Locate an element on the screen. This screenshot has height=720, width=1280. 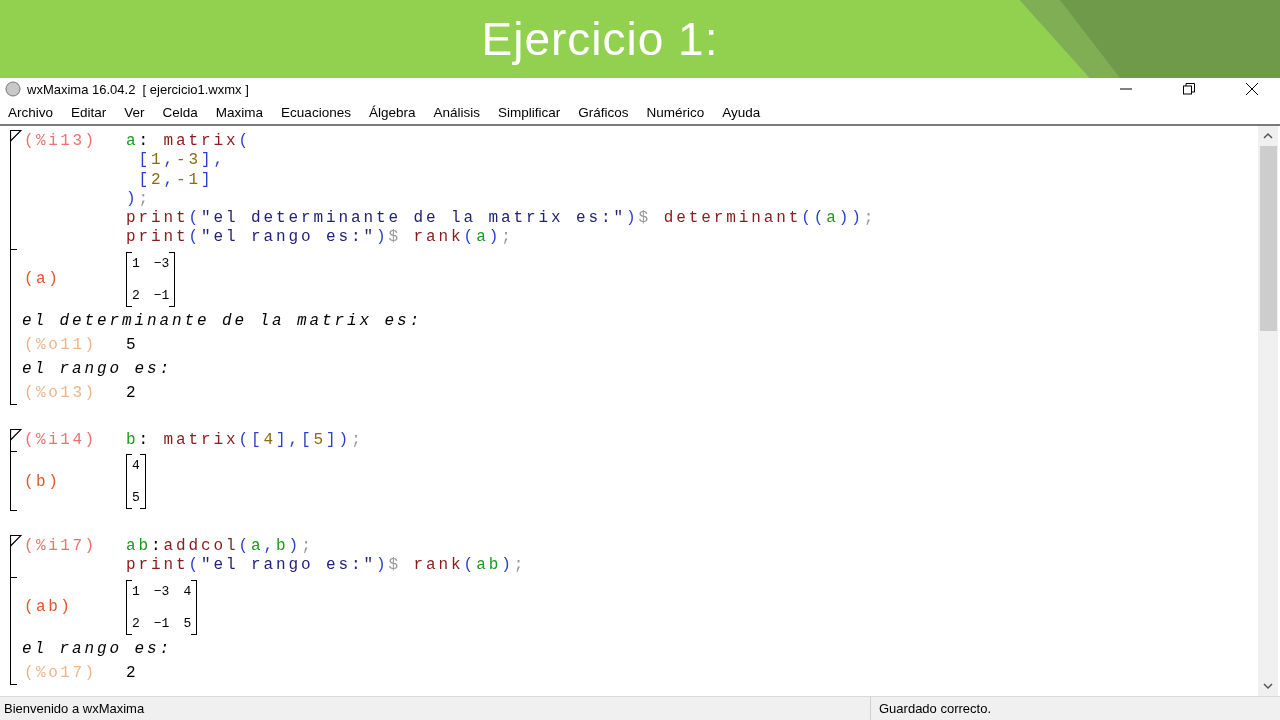
code-line: print("el determinante de la matrix es:")$ determinant((a)); is located at coordinates (501, 219).